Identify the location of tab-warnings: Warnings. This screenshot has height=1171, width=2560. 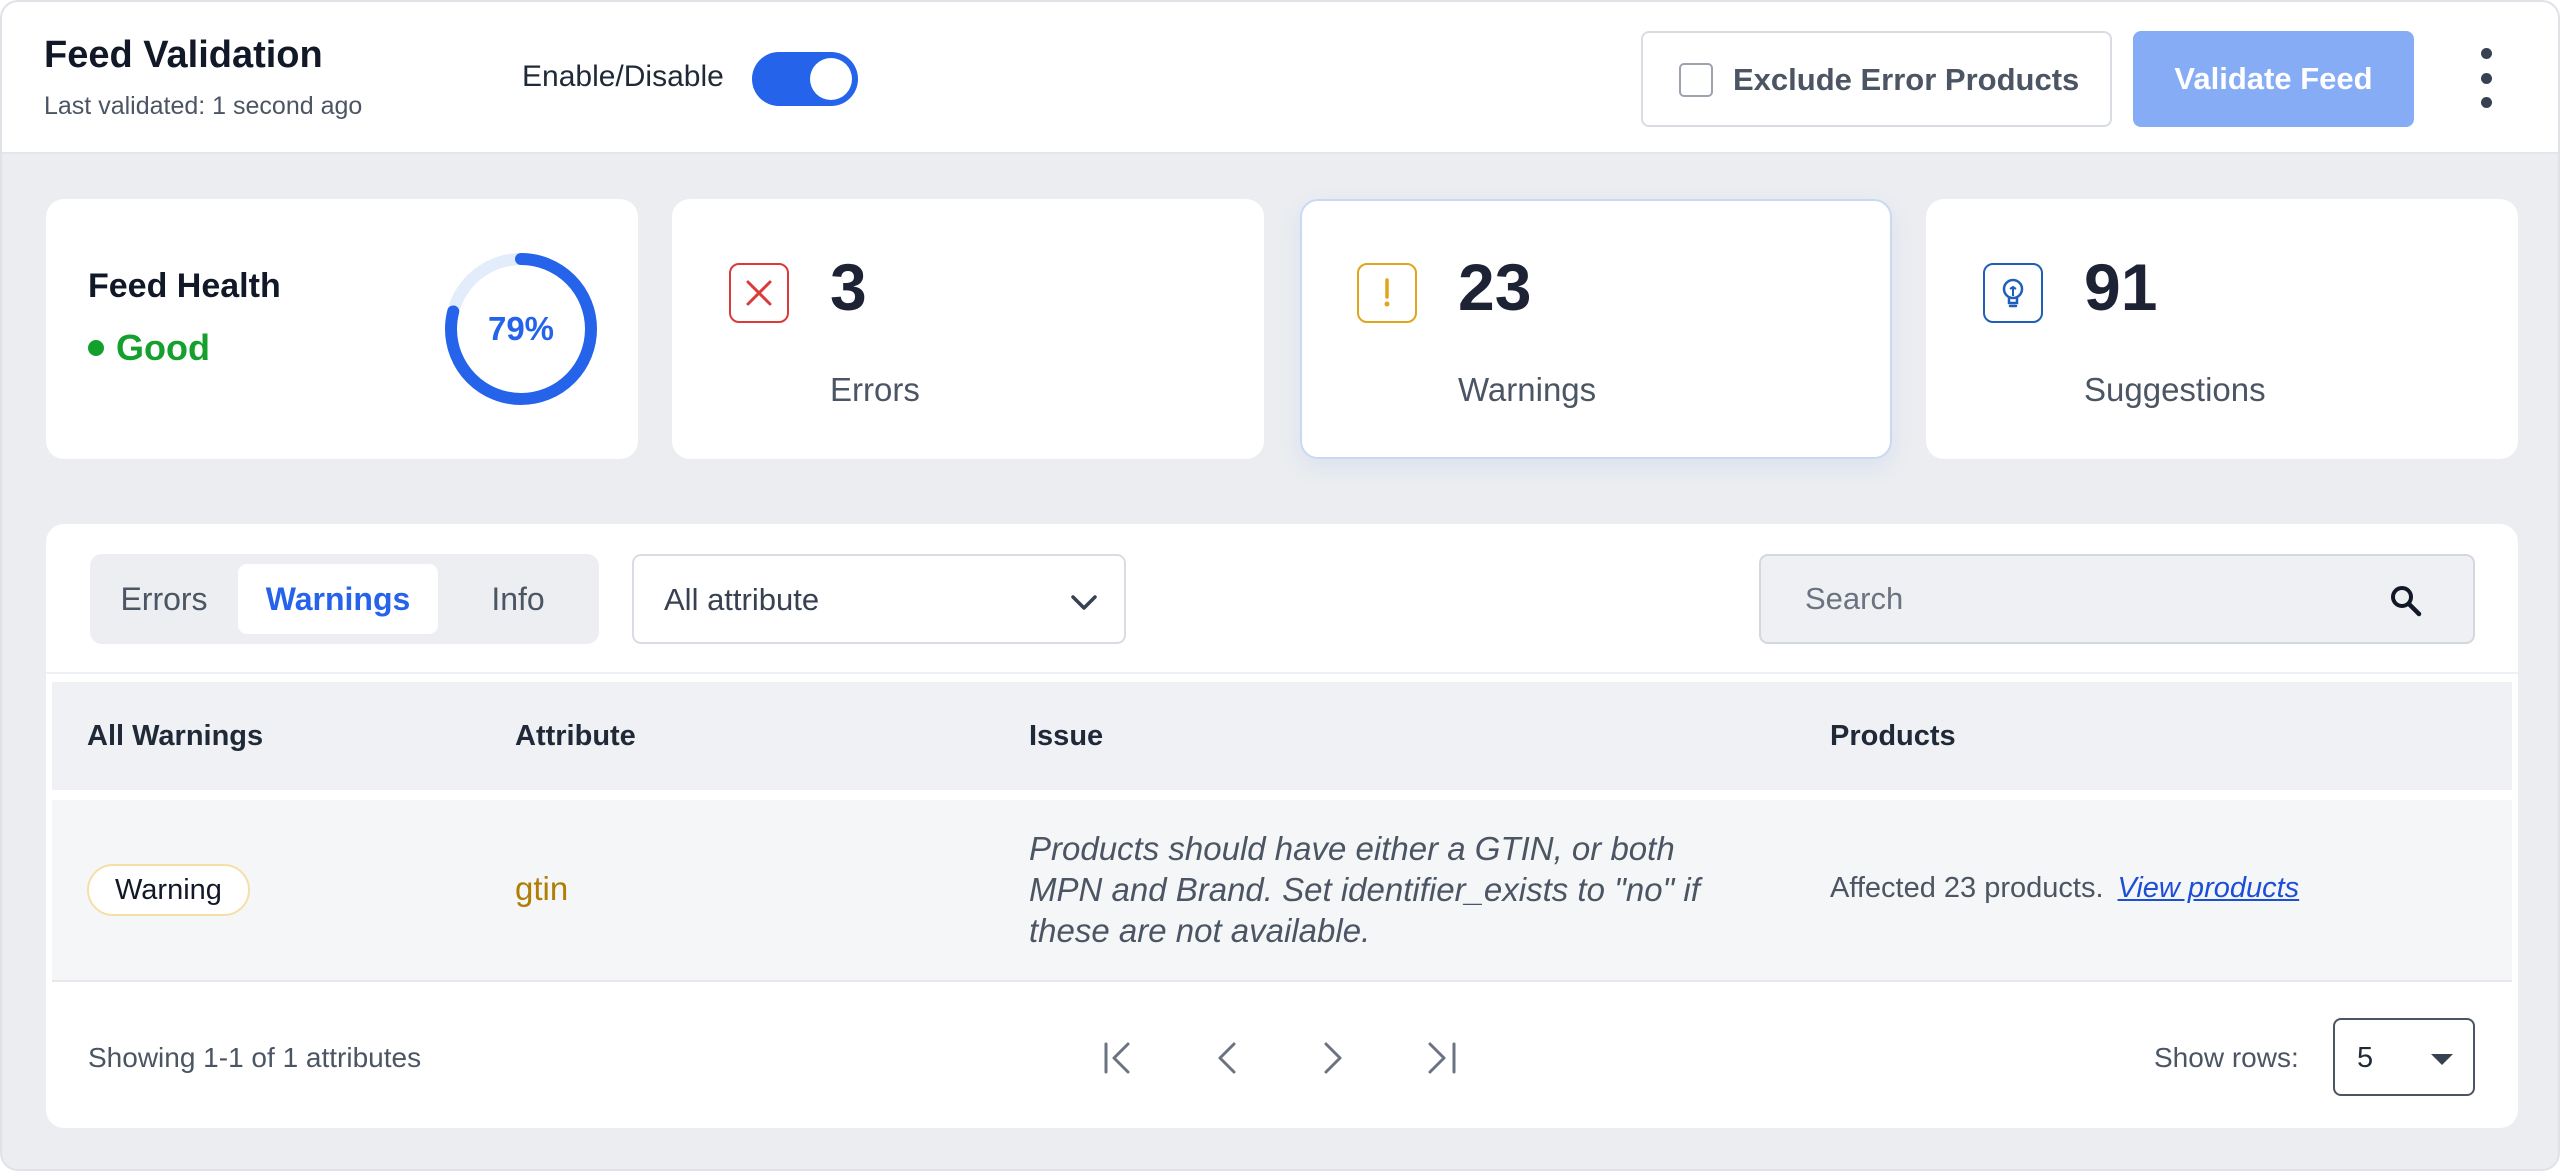
(338, 599).